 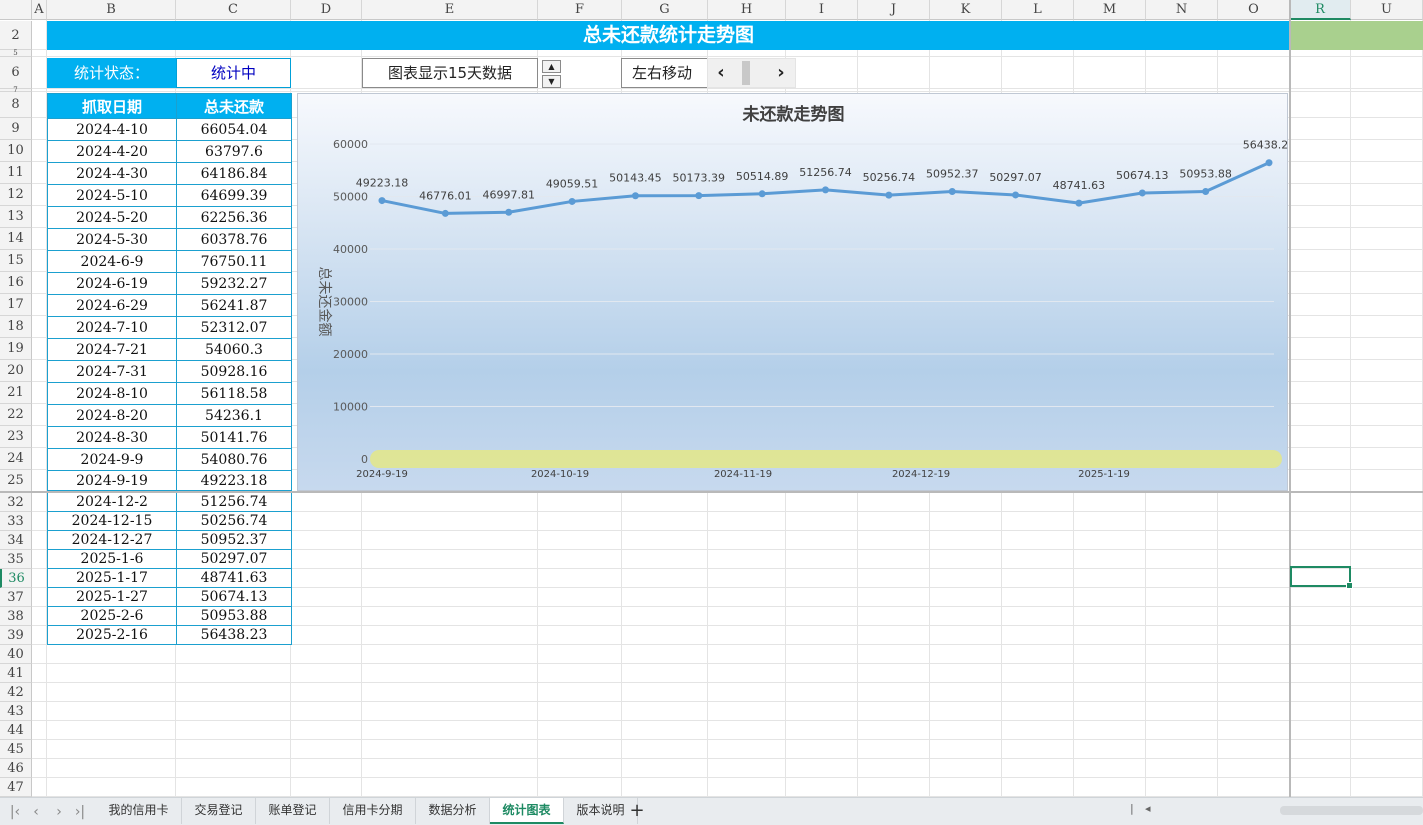 I want to click on add-sheet-button: +, so click(x=637, y=811).